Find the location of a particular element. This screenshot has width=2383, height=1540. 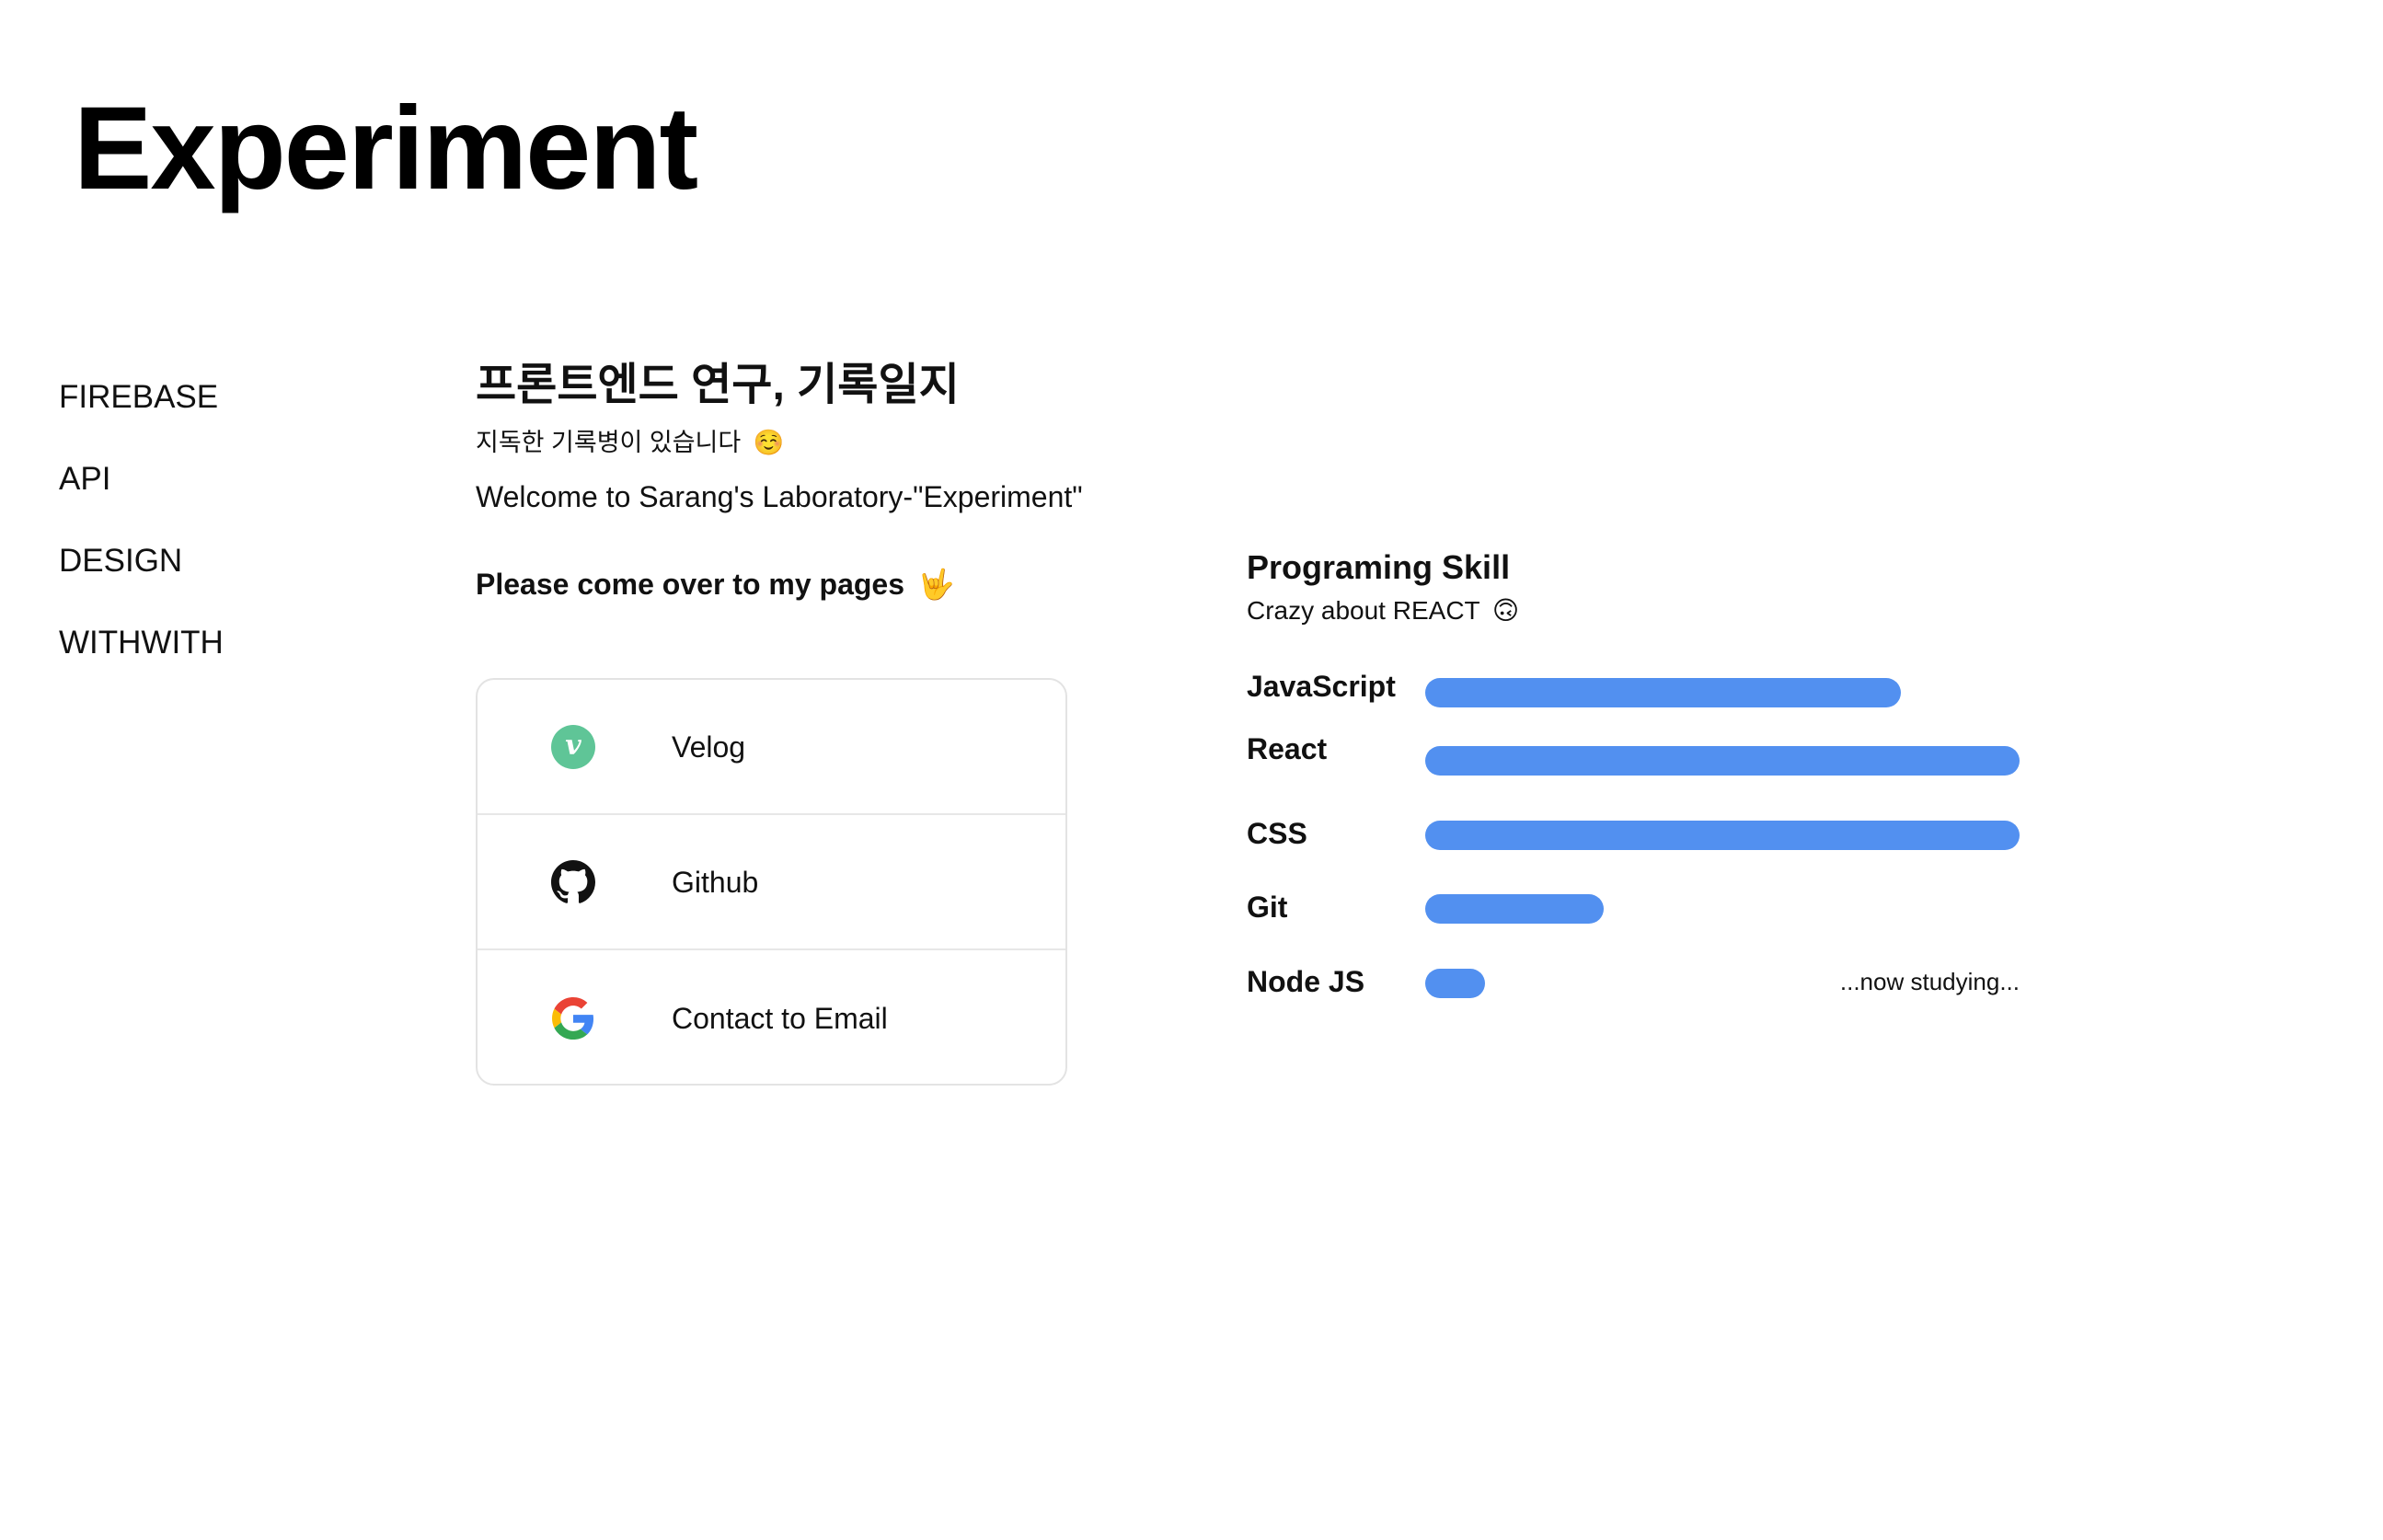

love-you-gesture-emoji-icon: 🤟 is located at coordinates (936, 584).